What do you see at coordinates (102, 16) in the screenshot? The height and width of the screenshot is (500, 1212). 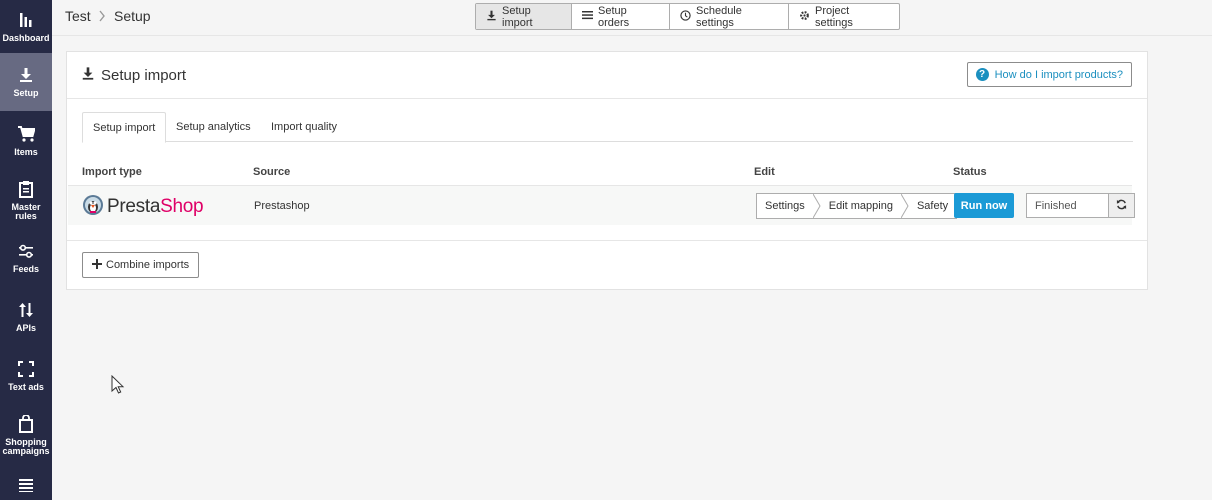 I see `chevron-right-icon` at bounding box center [102, 16].